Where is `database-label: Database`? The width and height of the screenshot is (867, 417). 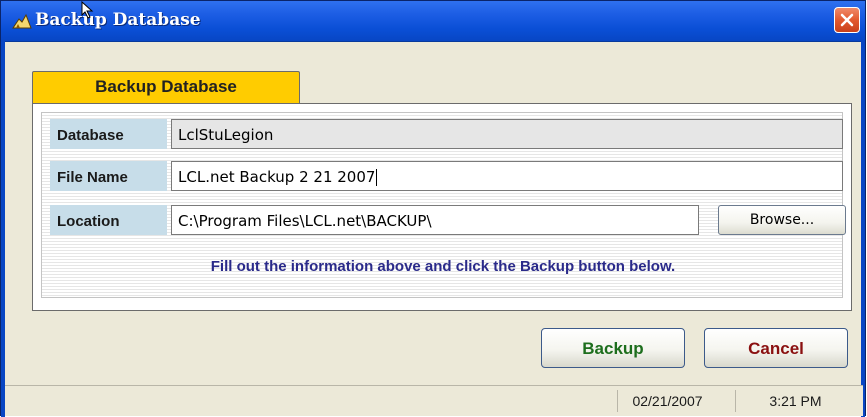 database-label: Database is located at coordinates (108, 134).